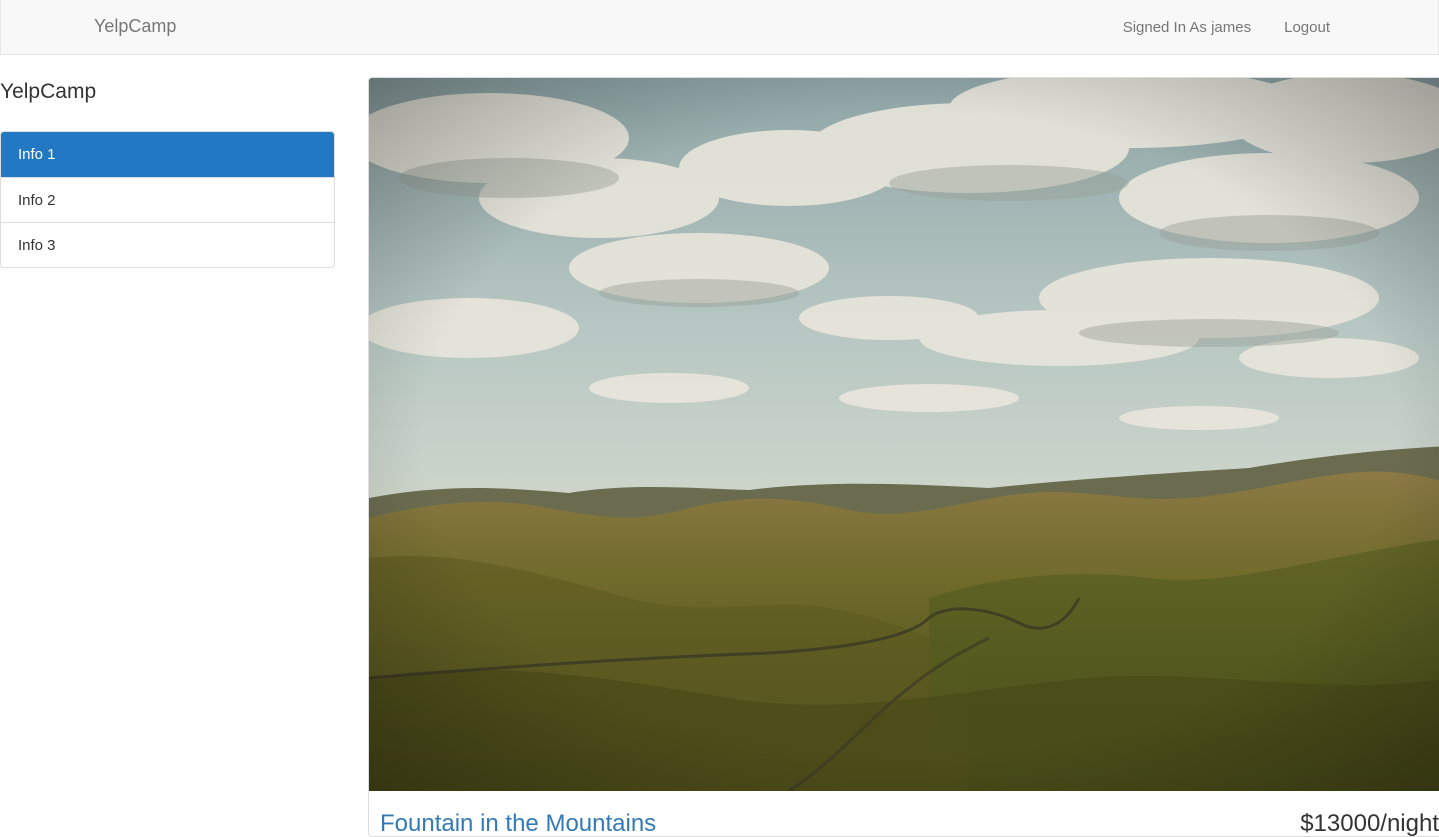 Image resolution: width=1439 pixels, height=837 pixels. I want to click on info-list-group: Info 1 Info 2 Info 3, so click(167, 199).